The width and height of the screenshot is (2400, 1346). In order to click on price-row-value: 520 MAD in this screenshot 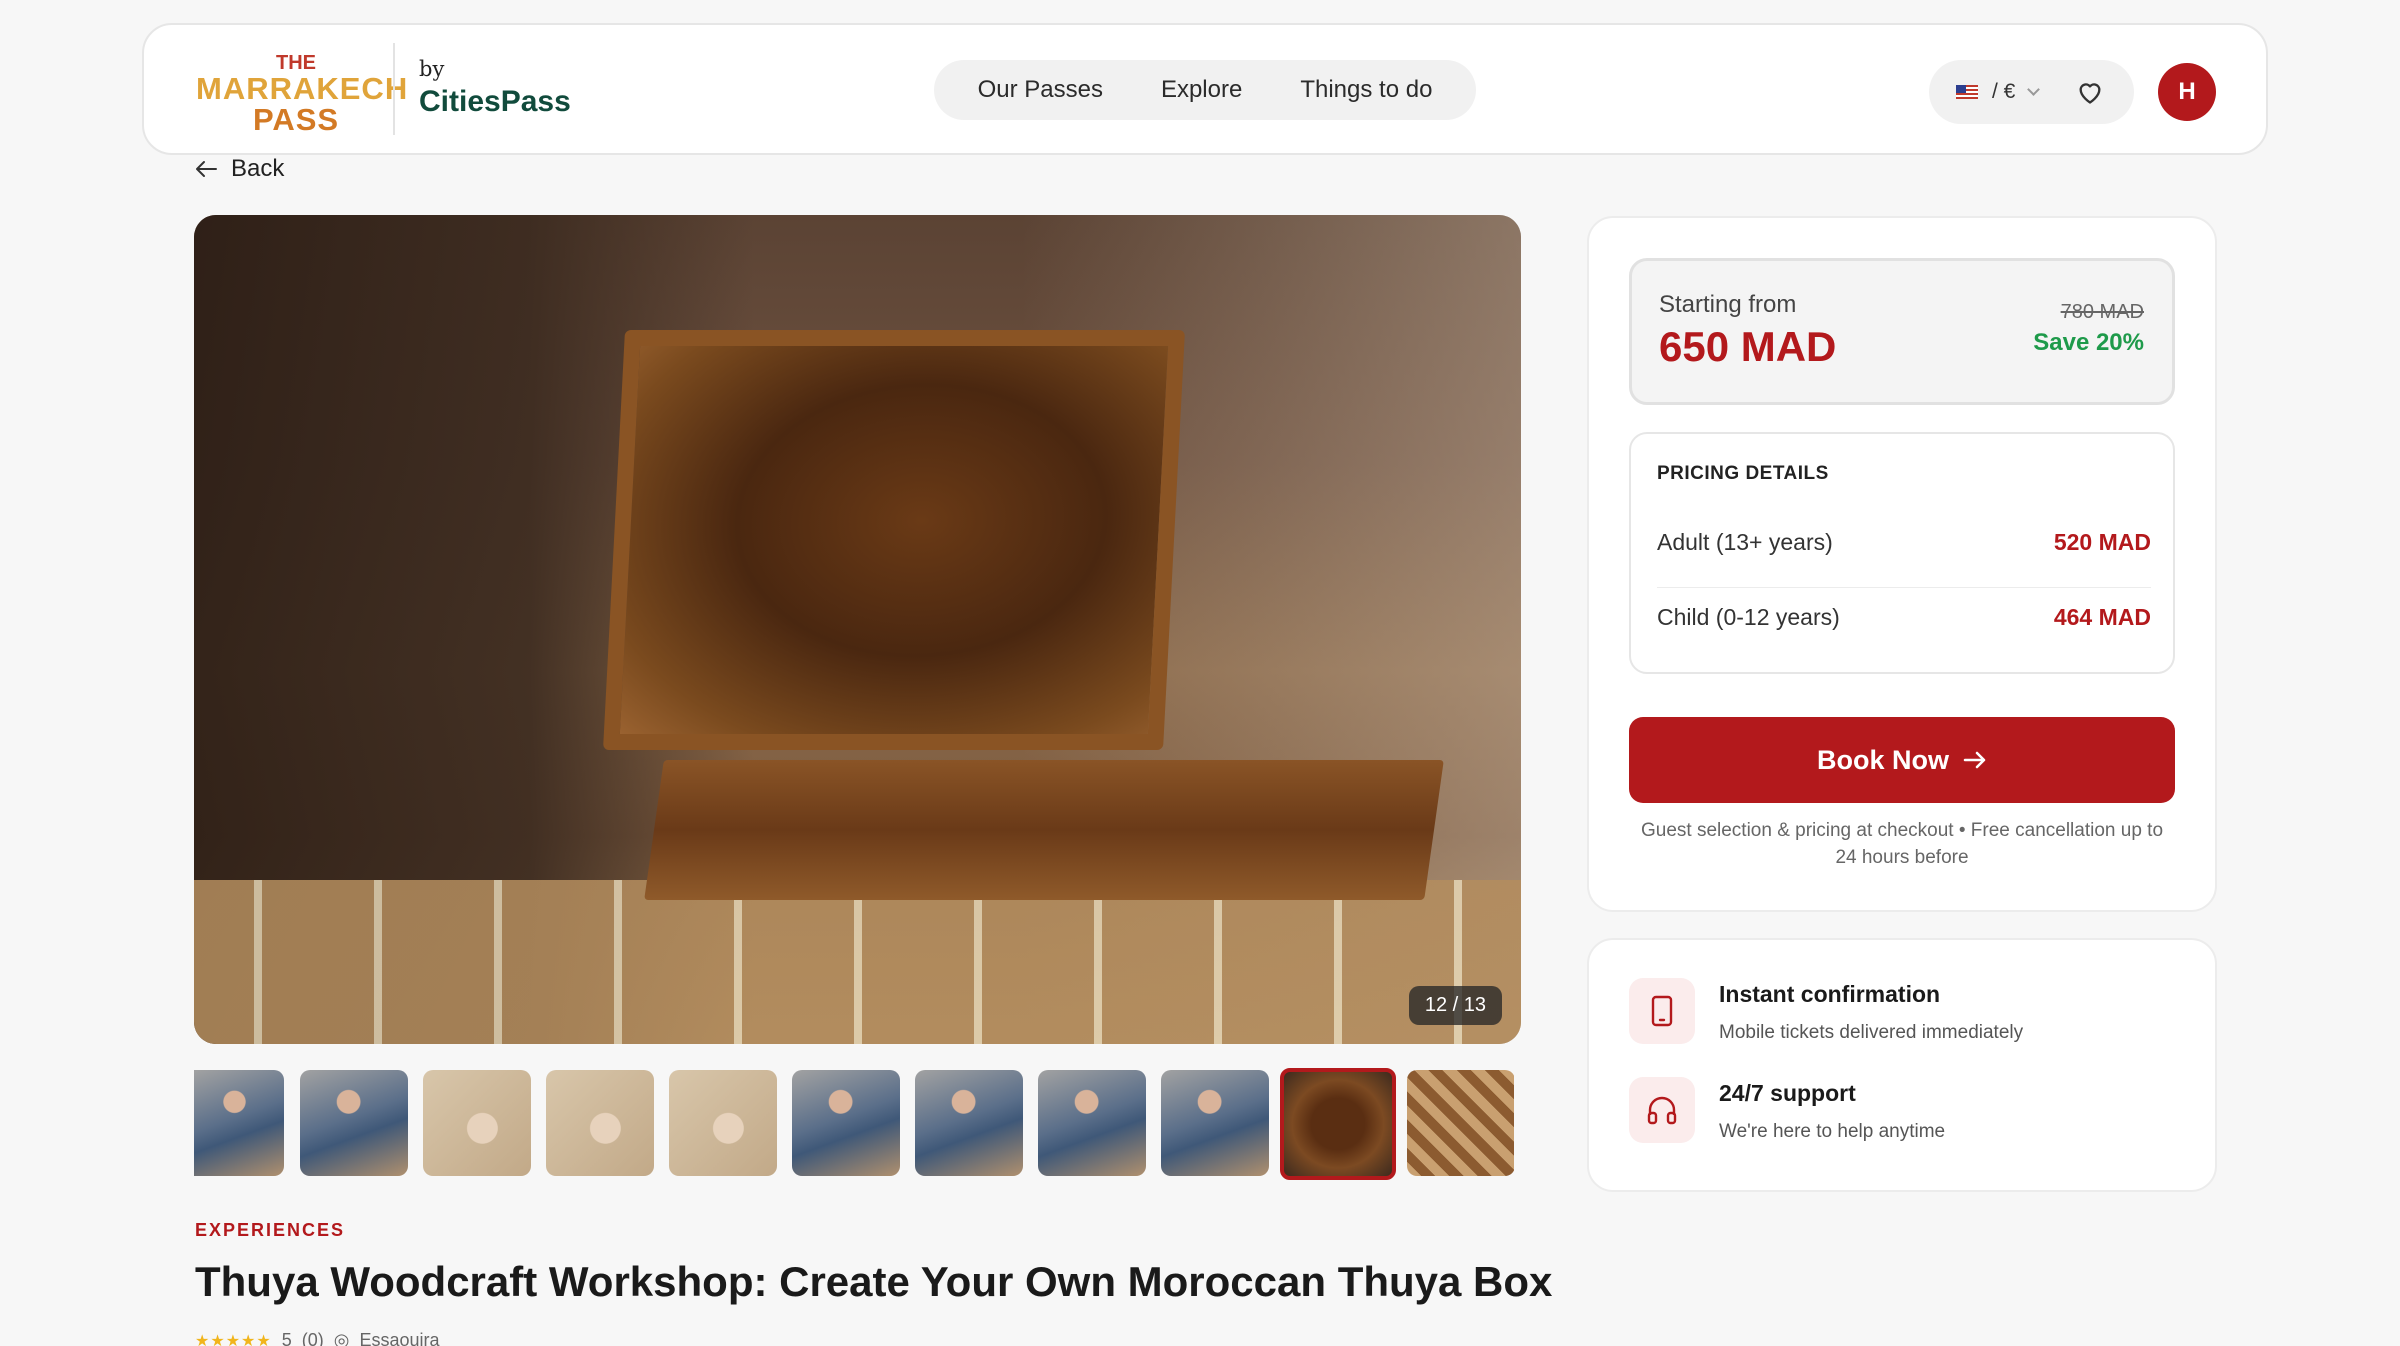, I will do `click(2102, 542)`.